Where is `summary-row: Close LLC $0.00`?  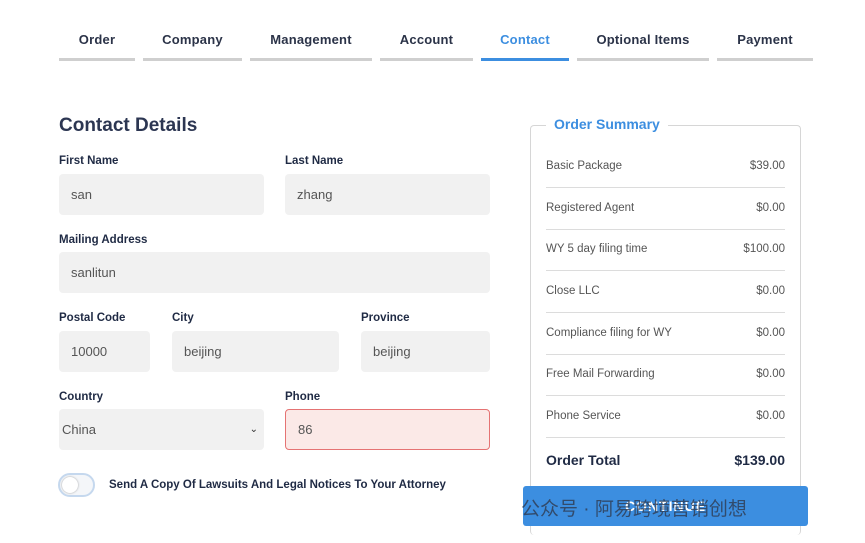 summary-row: Close LLC $0.00 is located at coordinates (665, 292).